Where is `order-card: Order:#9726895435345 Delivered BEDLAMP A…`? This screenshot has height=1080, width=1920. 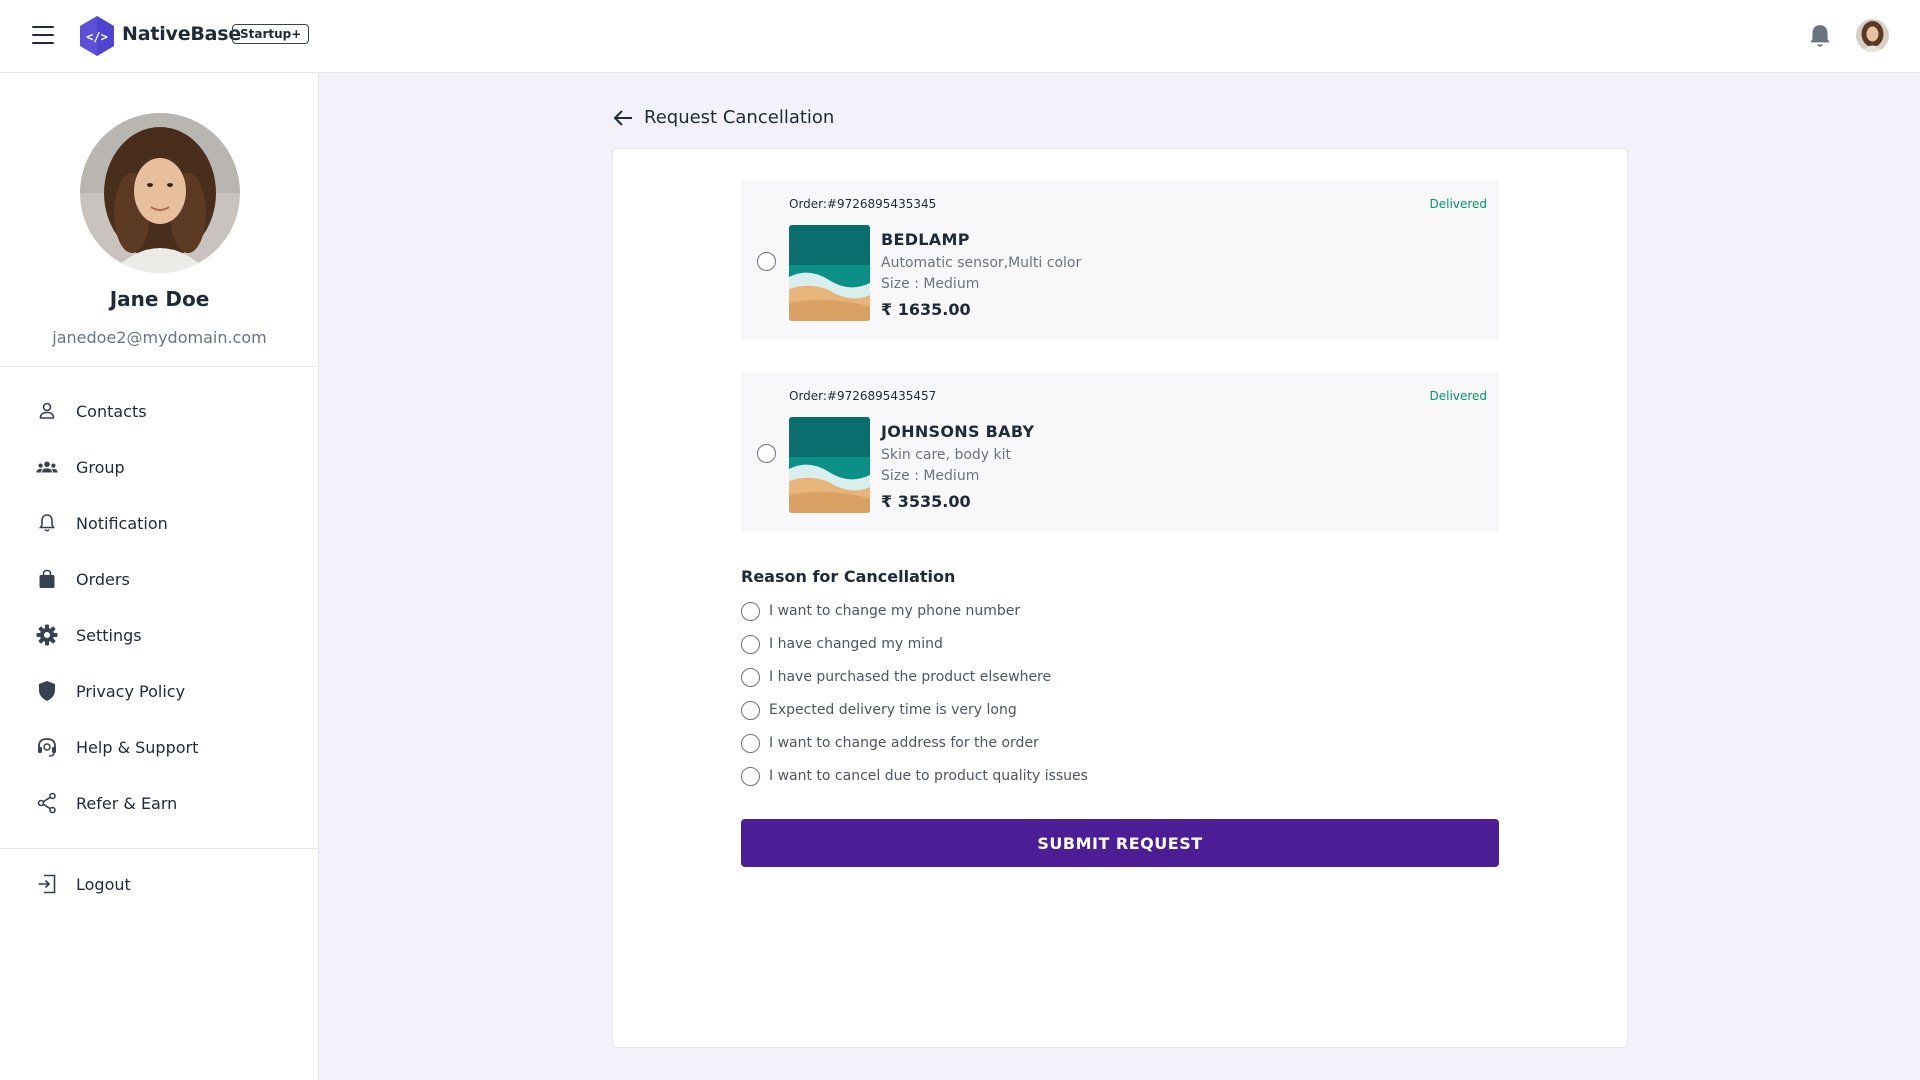
order-card: Order:#9726895435345 Delivered BEDLAMP A… is located at coordinates (1120, 260).